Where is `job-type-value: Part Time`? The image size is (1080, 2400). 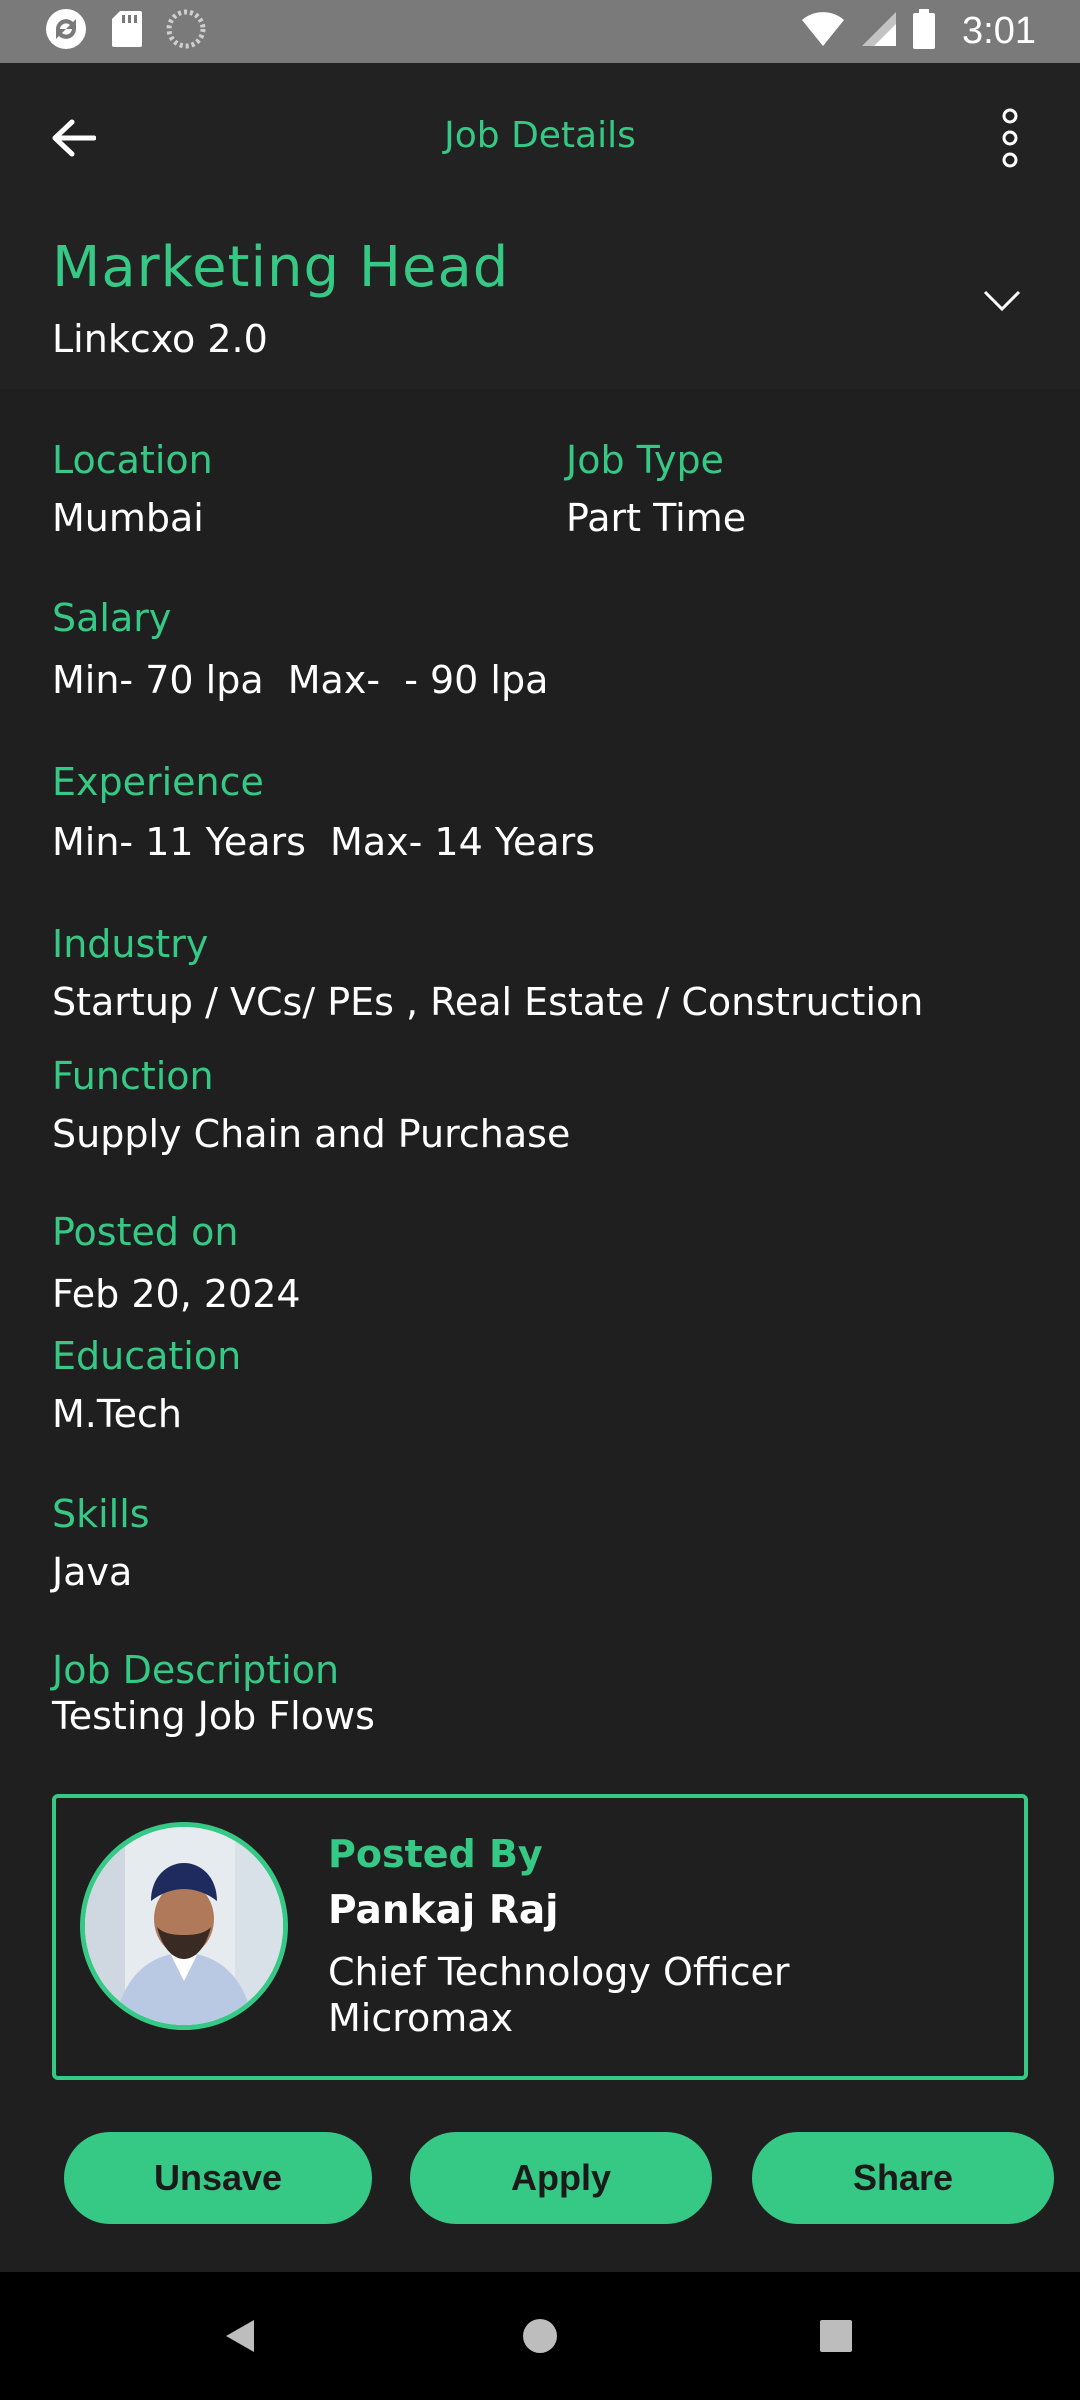 job-type-value: Part Time is located at coordinates (656, 518).